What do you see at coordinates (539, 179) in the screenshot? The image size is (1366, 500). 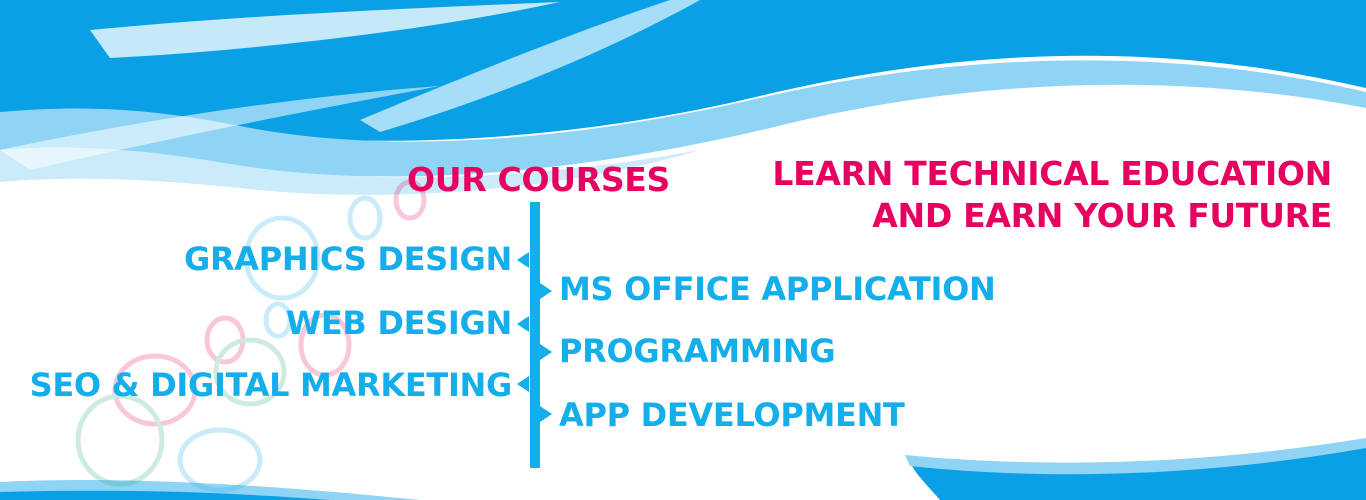 I see `courses-heading: OUR COURSES` at bounding box center [539, 179].